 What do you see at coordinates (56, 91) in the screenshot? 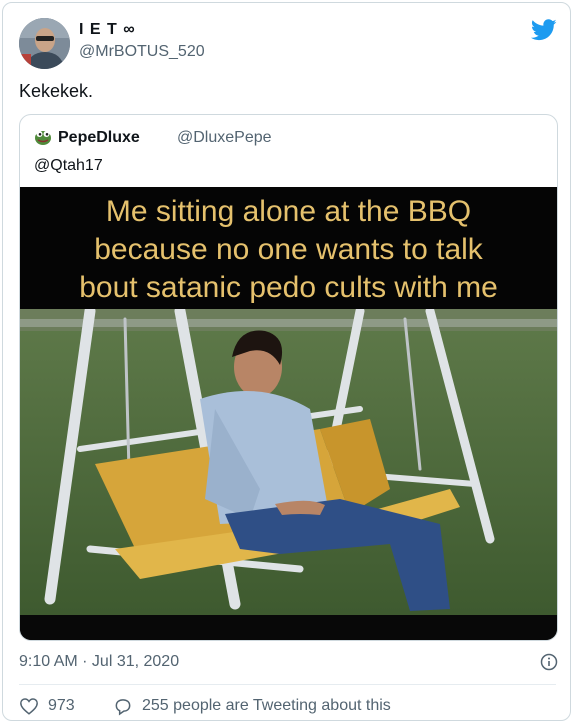
I see `tweet-text: Kekekek.` at bounding box center [56, 91].